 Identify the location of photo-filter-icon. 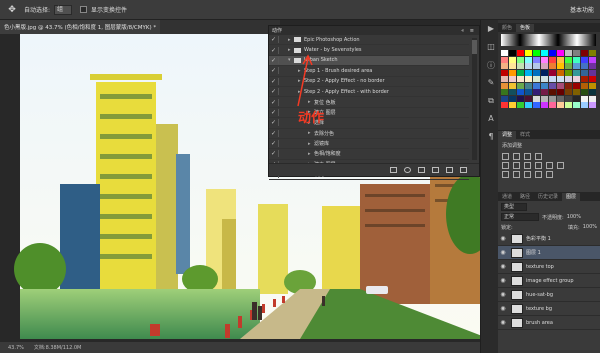
(549, 165).